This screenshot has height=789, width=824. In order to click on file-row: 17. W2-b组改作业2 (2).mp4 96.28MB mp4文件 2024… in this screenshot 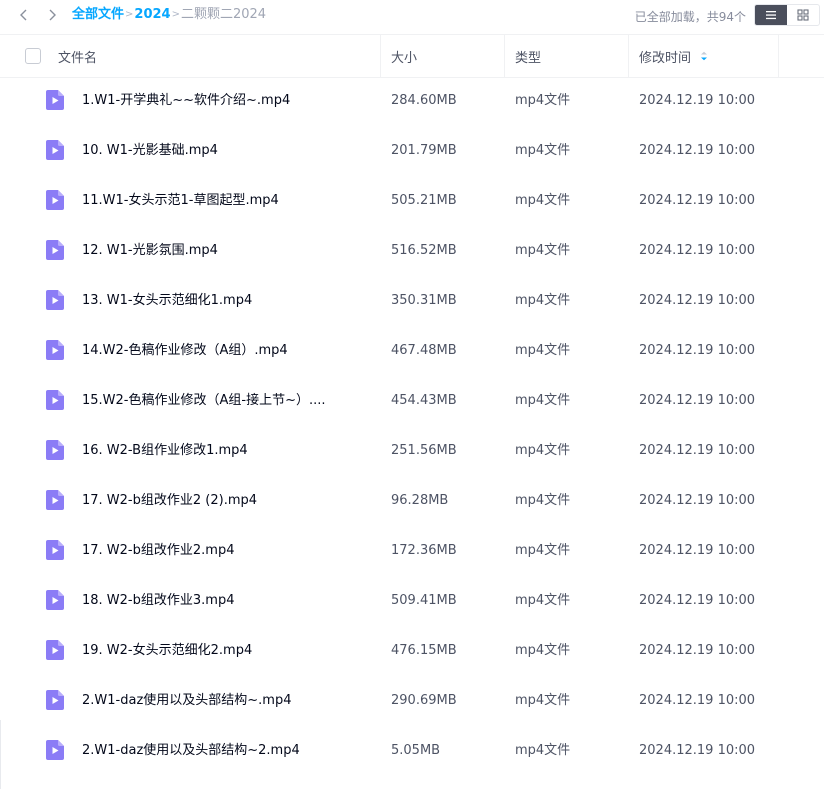, I will do `click(412, 501)`.